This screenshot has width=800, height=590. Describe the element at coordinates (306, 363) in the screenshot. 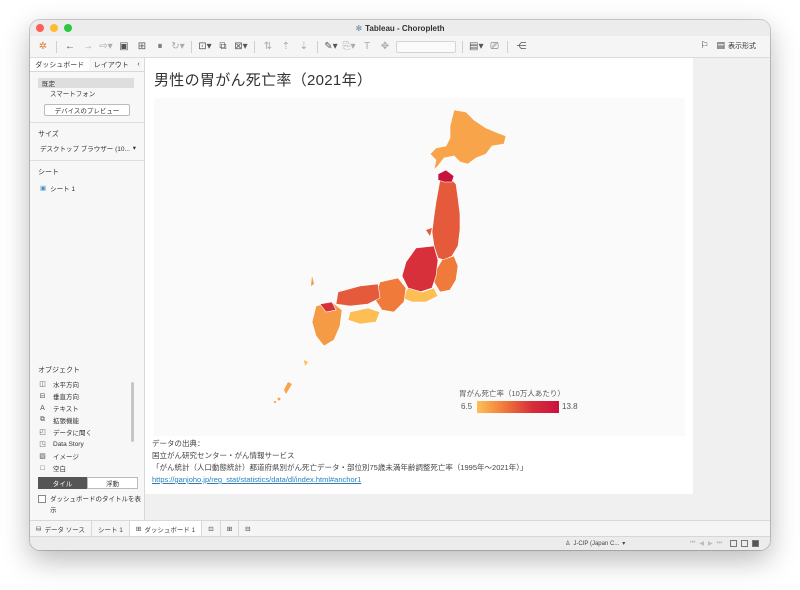

I see `island-amami` at that location.